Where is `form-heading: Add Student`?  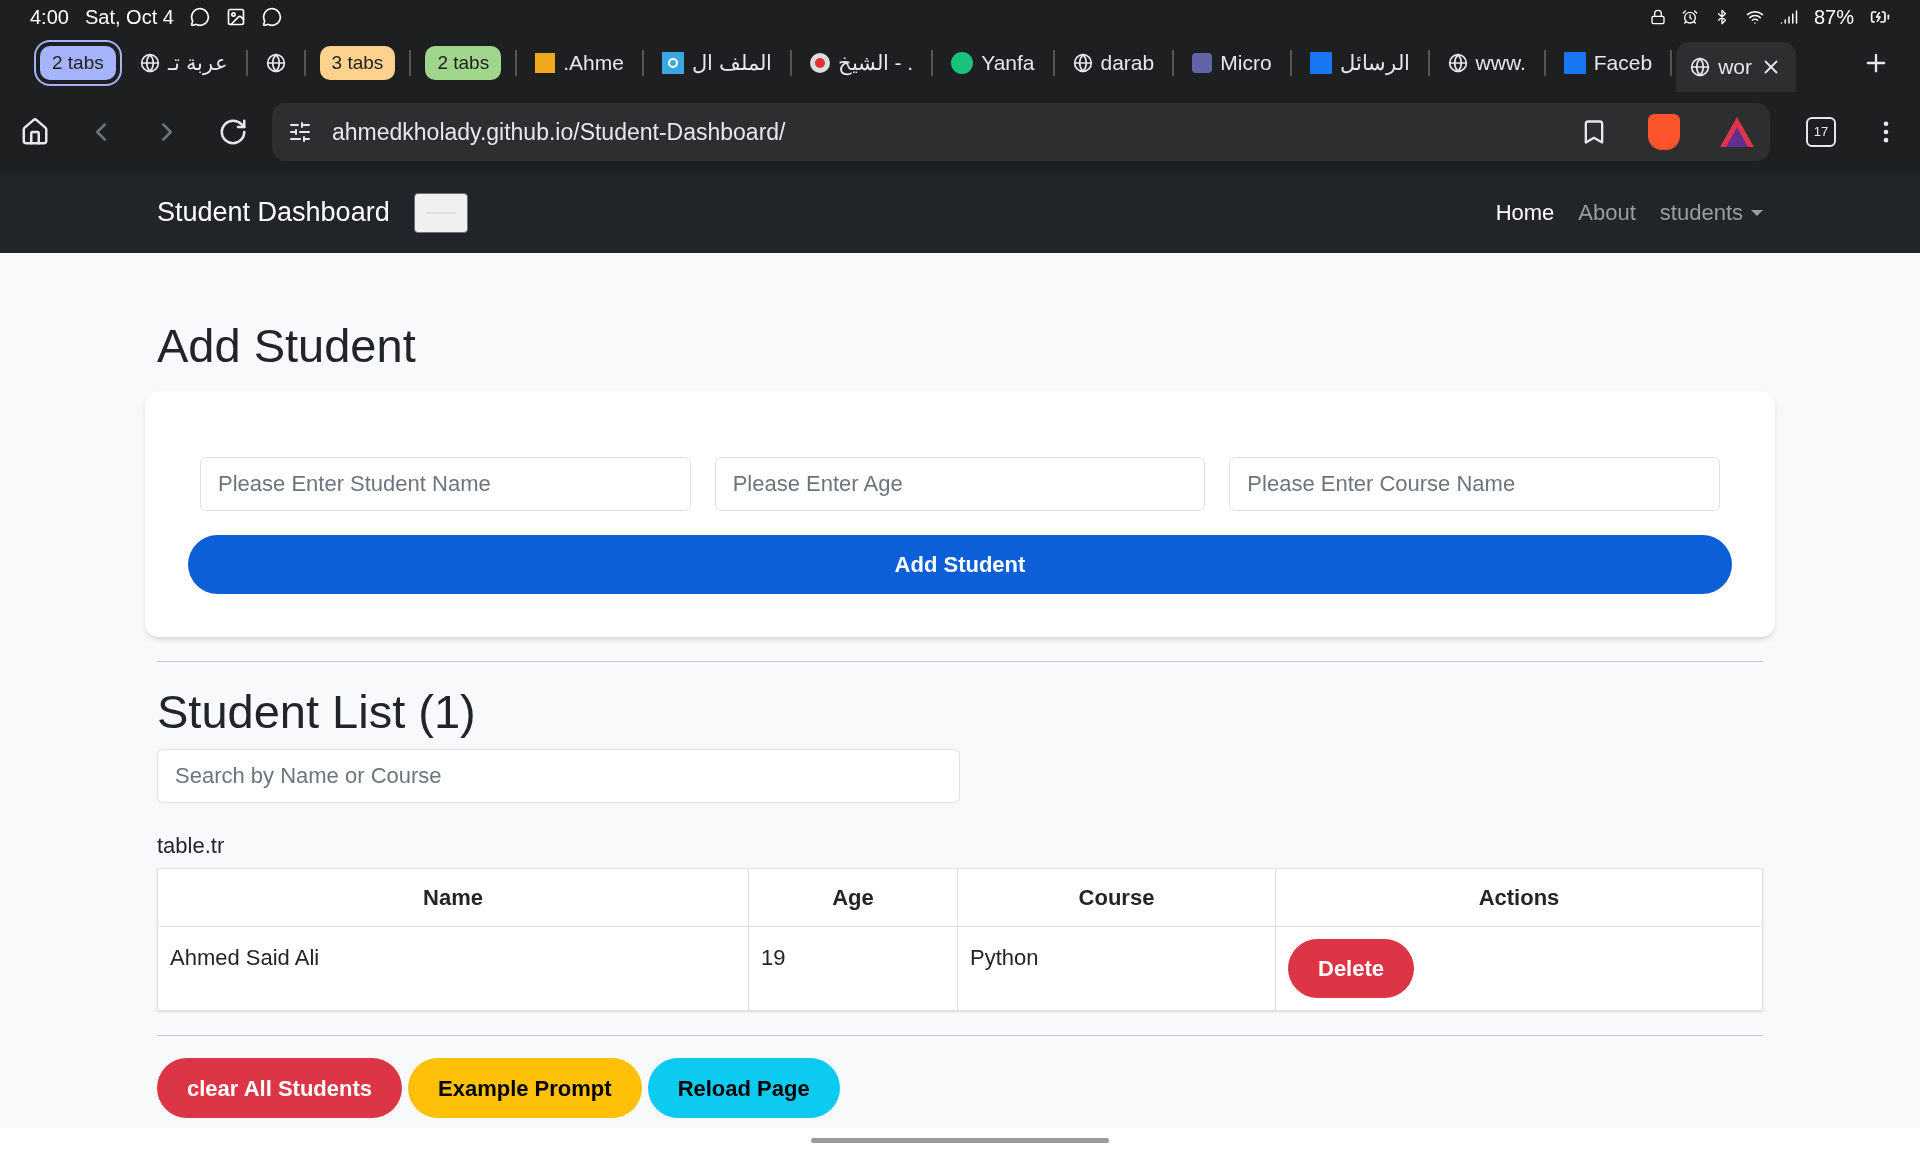 form-heading: Add Student is located at coordinates (287, 345).